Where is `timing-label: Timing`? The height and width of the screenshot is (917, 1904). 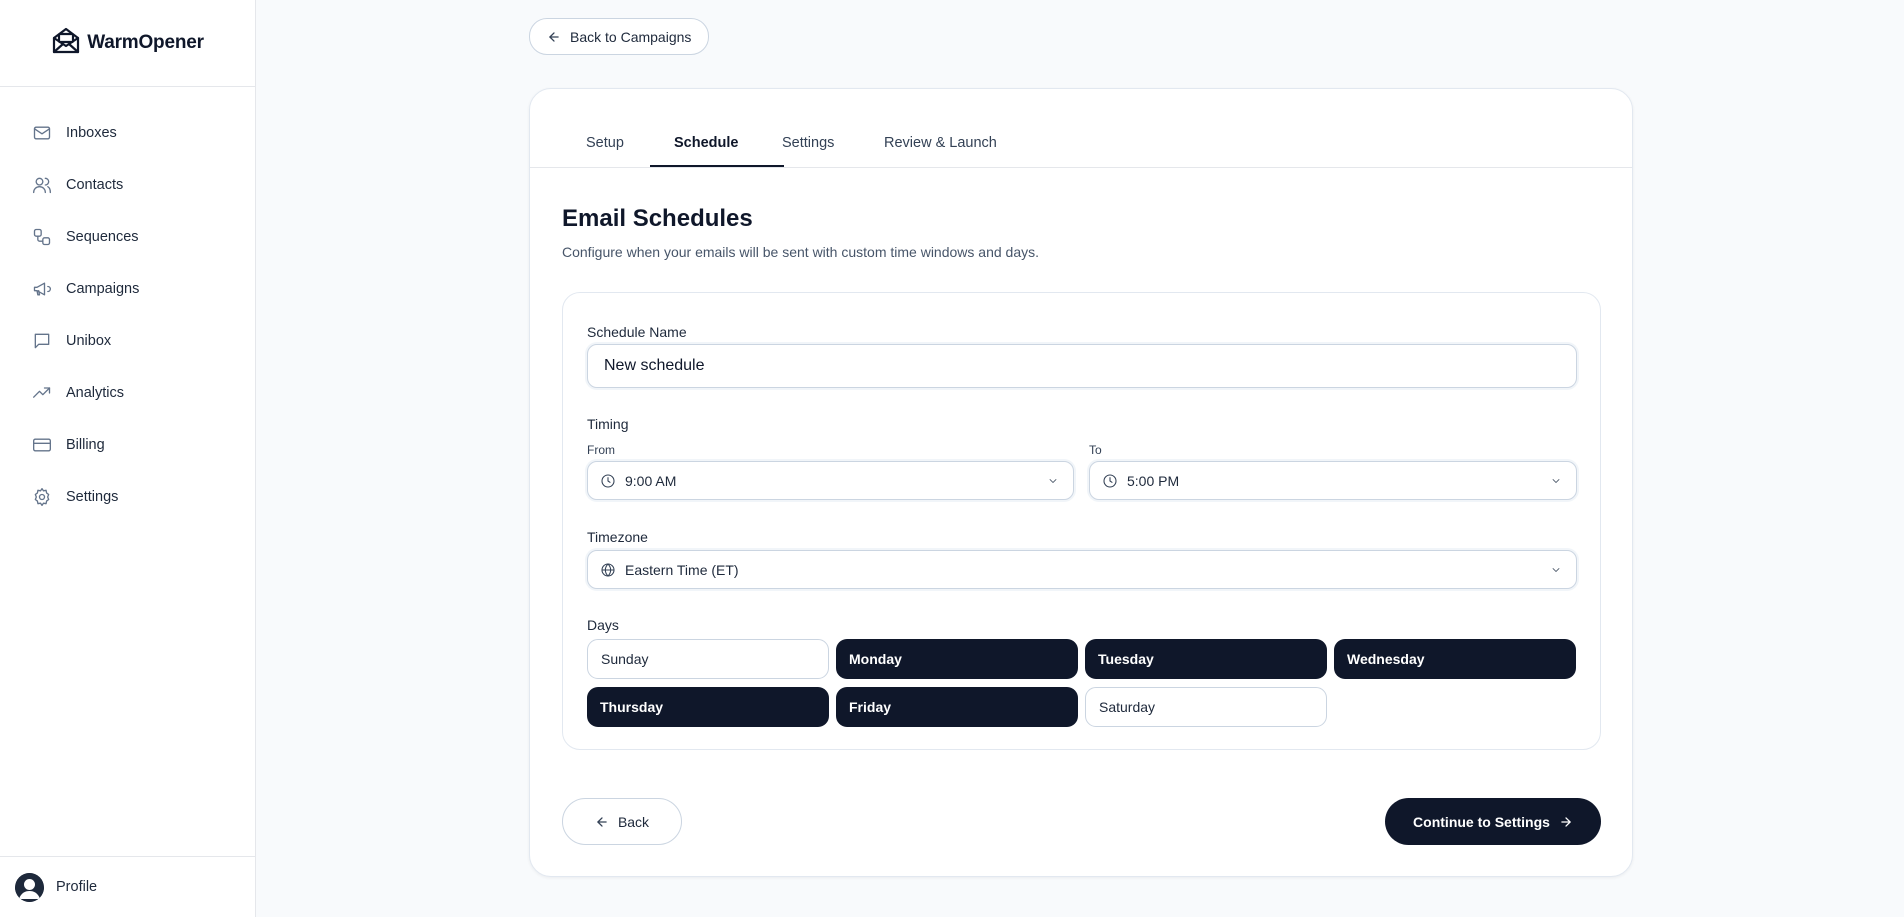 timing-label: Timing is located at coordinates (608, 424).